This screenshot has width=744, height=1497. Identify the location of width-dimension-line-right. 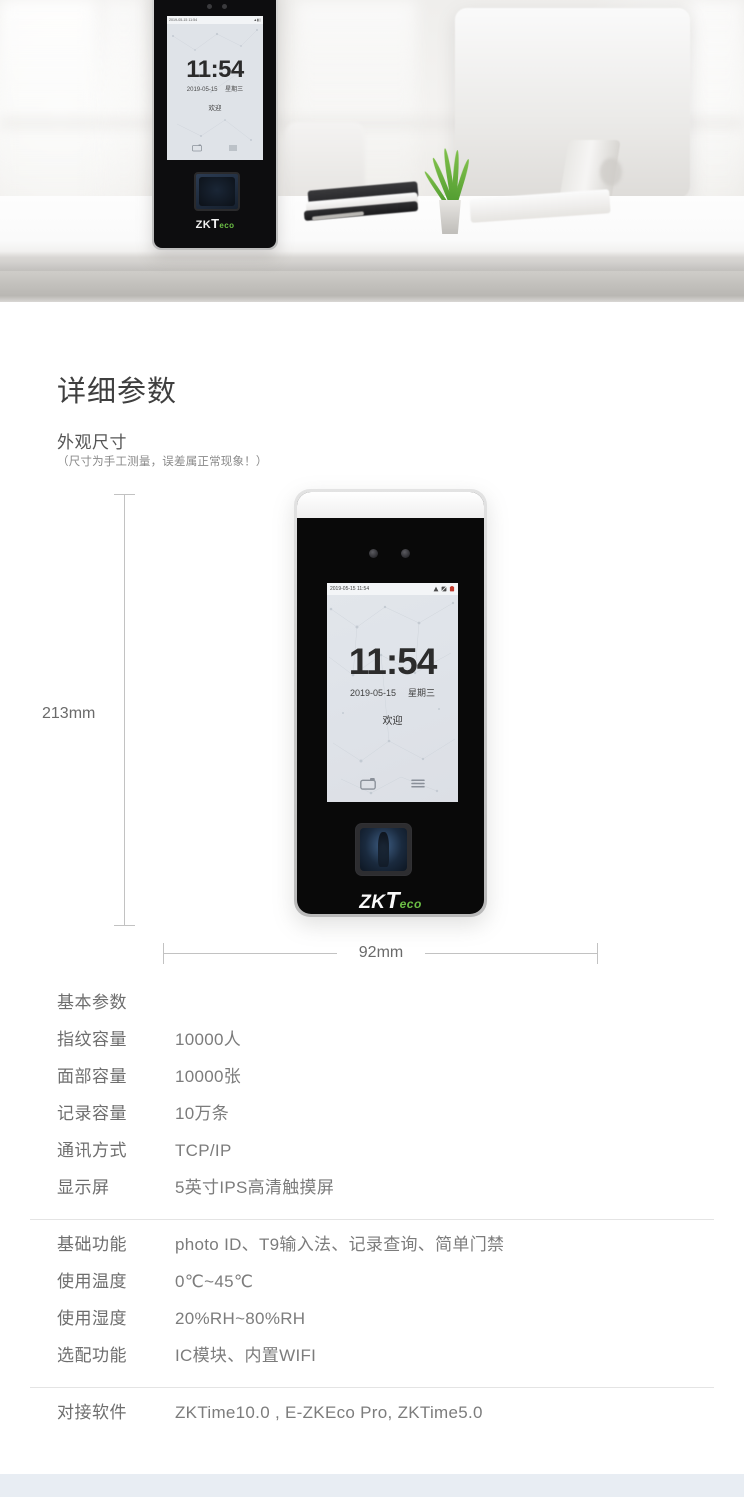
(511, 953).